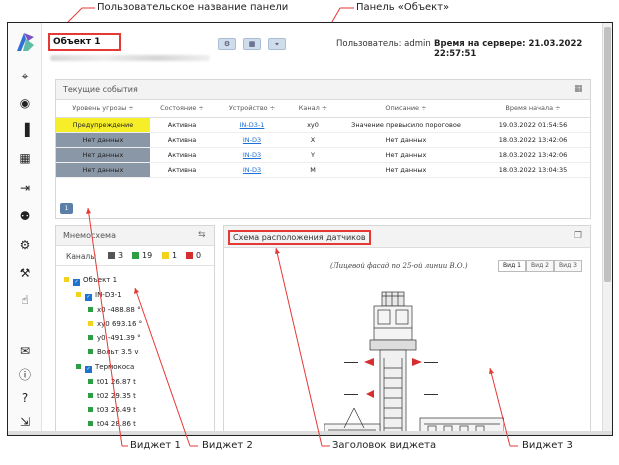  What do you see at coordinates (103, 125) in the screenshot?
I see `severity-badge: Предупреждение` at bounding box center [103, 125].